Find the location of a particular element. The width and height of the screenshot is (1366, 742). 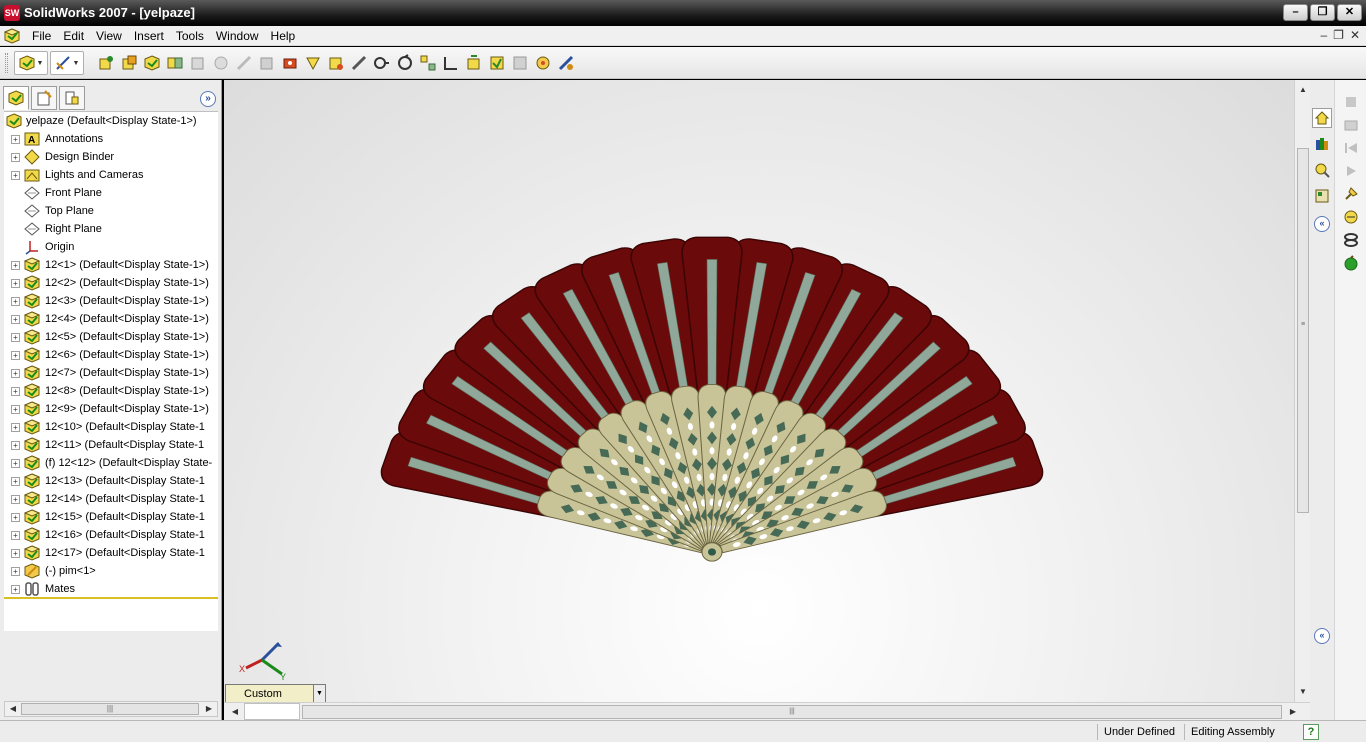

interference-detection-button is located at coordinates (382, 63).